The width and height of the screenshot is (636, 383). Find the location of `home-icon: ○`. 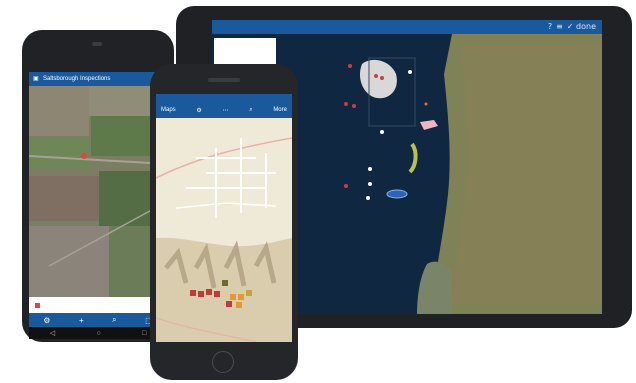

home-icon: ○ is located at coordinates (98, 333).